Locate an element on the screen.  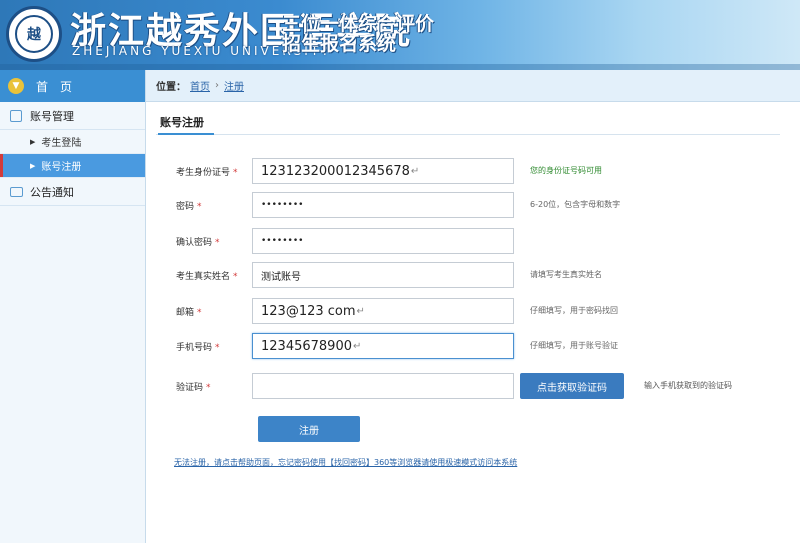
field-label: 考生真实姓名 * is located at coordinates (207, 277).